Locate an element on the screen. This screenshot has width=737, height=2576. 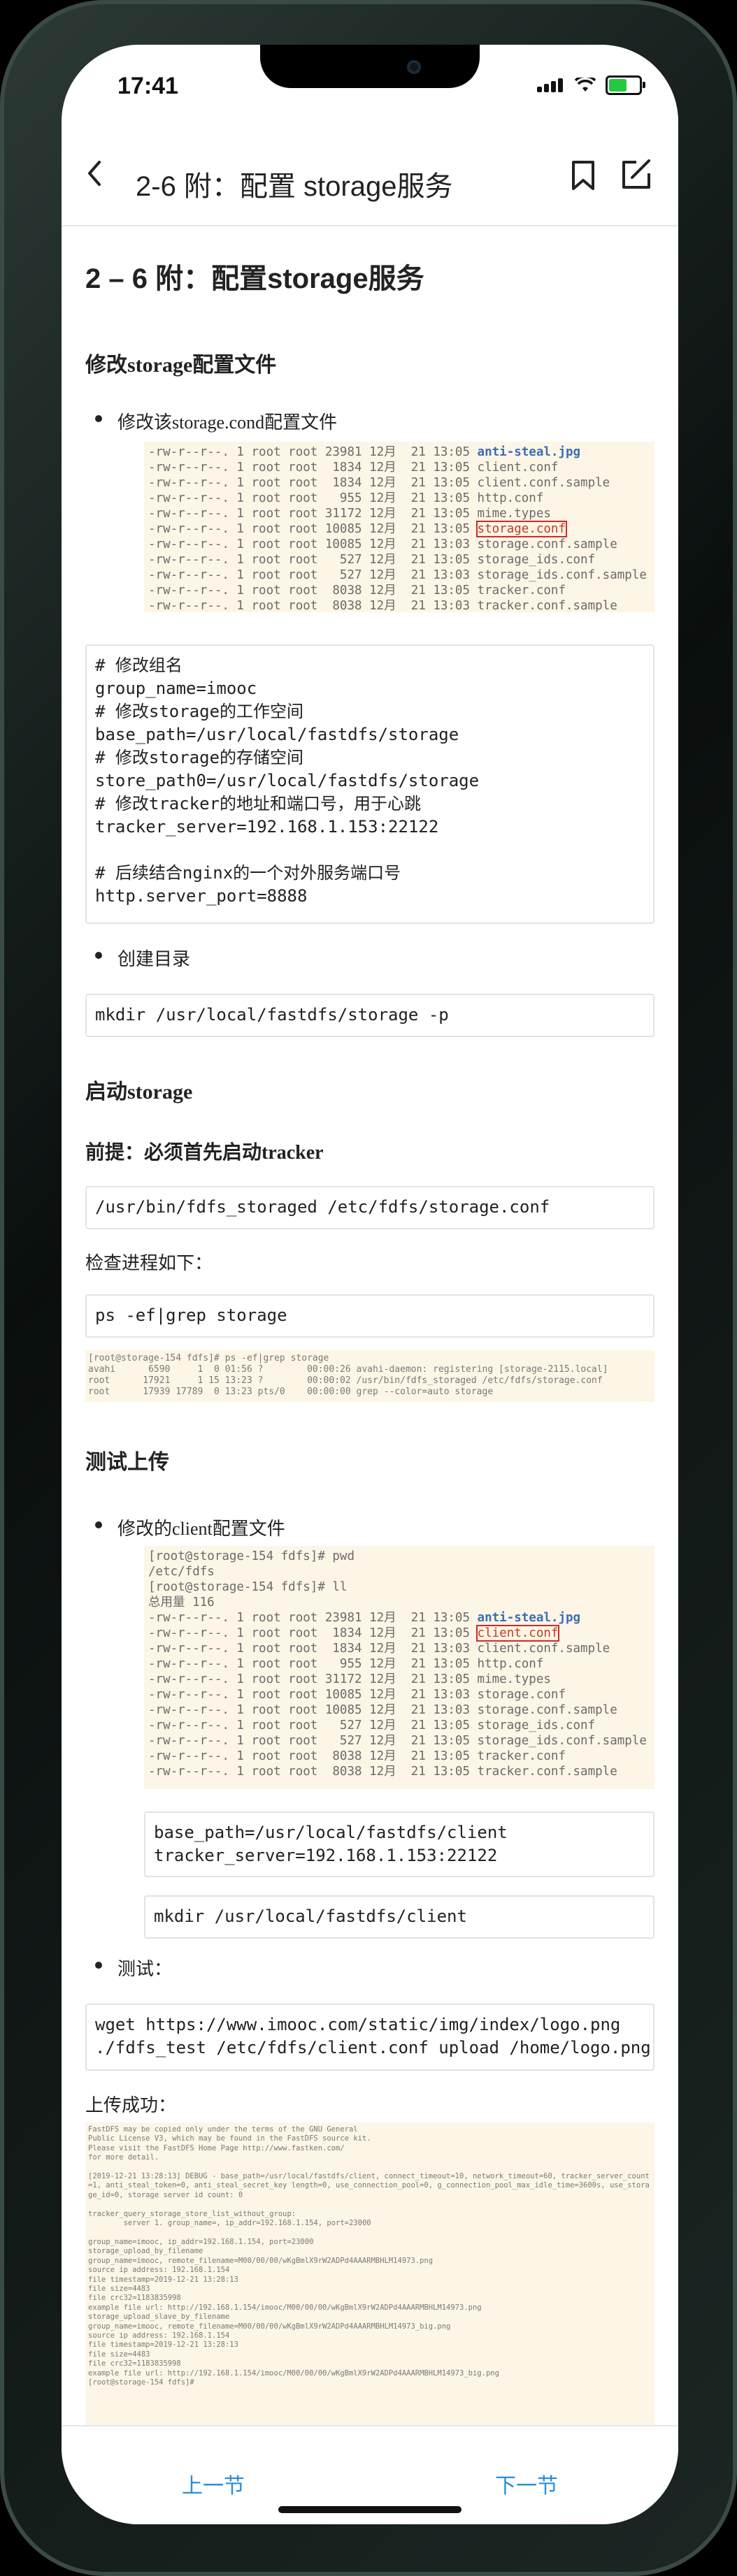
wifi-icon is located at coordinates (585, 85).